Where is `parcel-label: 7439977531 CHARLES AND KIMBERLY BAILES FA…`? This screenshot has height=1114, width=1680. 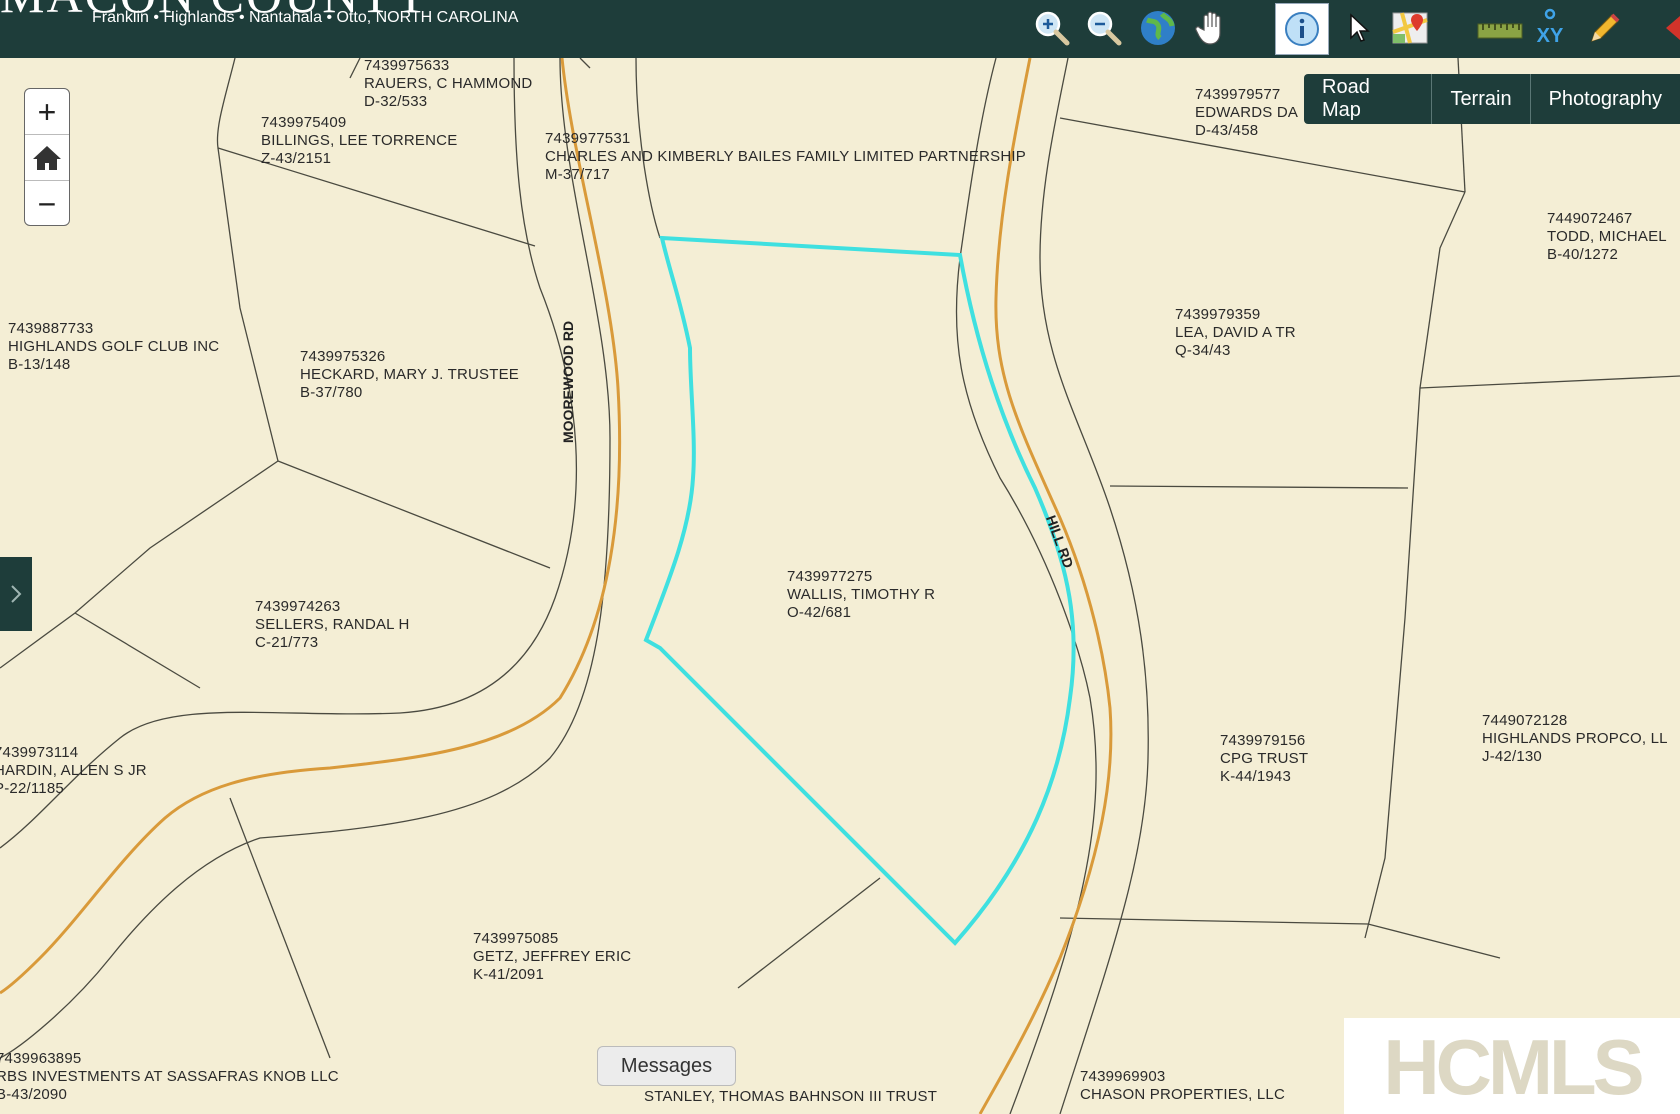
parcel-label: 7439977531 CHARLES AND KIMBERLY BAILES FA… is located at coordinates (785, 157).